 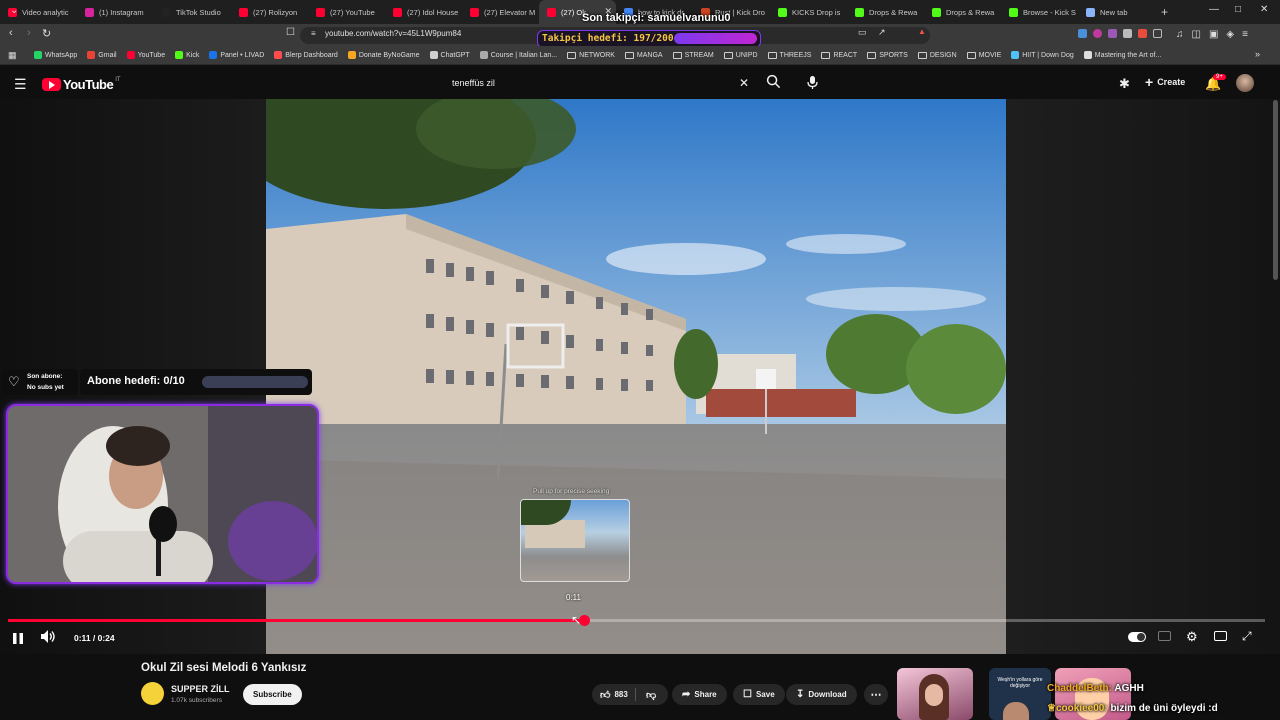 What do you see at coordinates (922, 31) in the screenshot?
I see `vpn-icon: ▲` at bounding box center [922, 31].